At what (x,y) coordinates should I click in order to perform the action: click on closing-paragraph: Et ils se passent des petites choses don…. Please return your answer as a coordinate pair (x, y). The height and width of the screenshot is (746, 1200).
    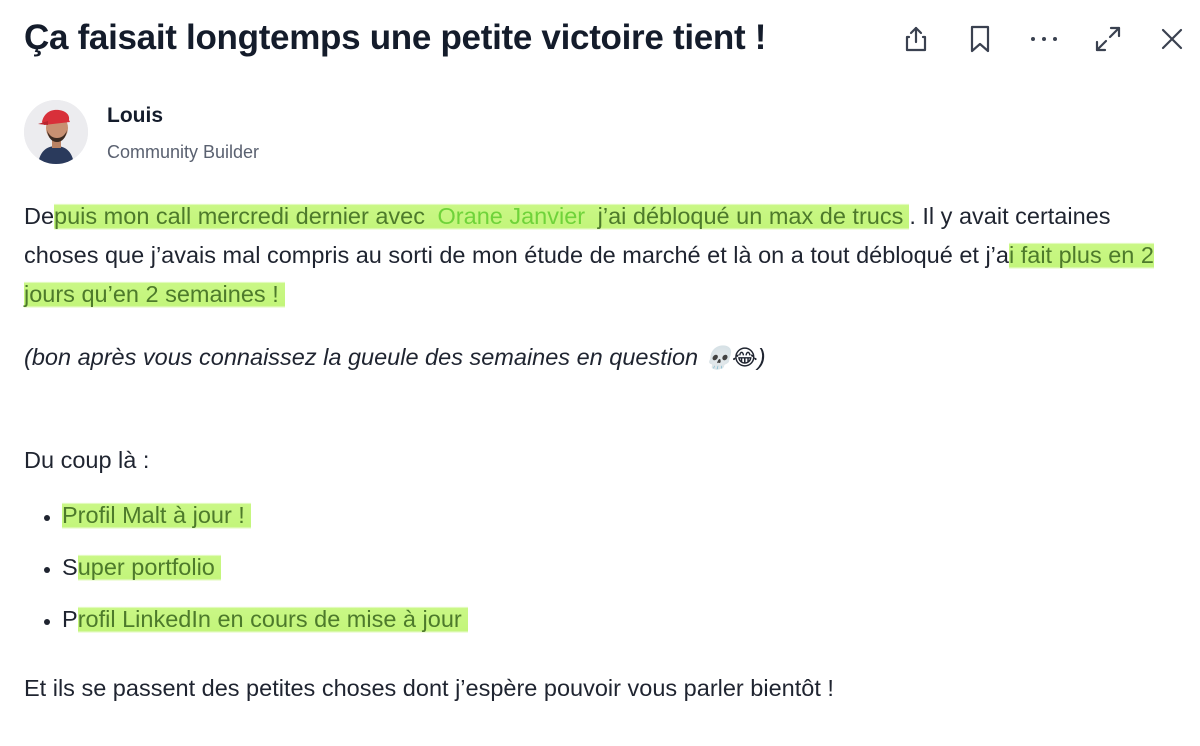
    Looking at the image, I should click on (429, 688).